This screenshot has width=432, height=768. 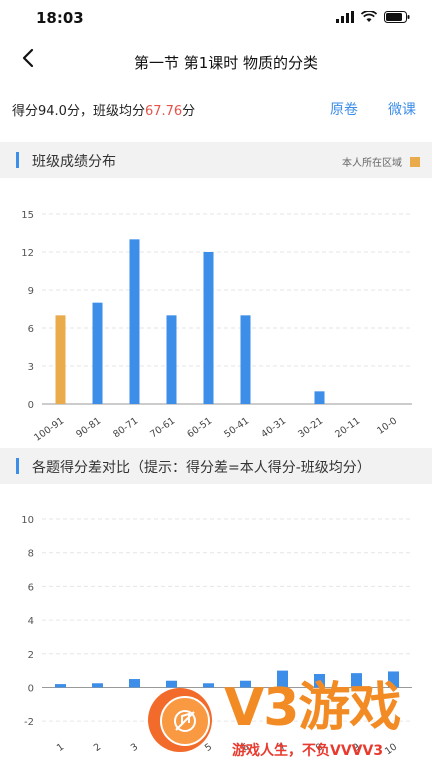 What do you see at coordinates (201, 468) in the screenshot?
I see `section-title: 各题得分差对比（提示：得分差=本人得分-班级均分）` at bounding box center [201, 468].